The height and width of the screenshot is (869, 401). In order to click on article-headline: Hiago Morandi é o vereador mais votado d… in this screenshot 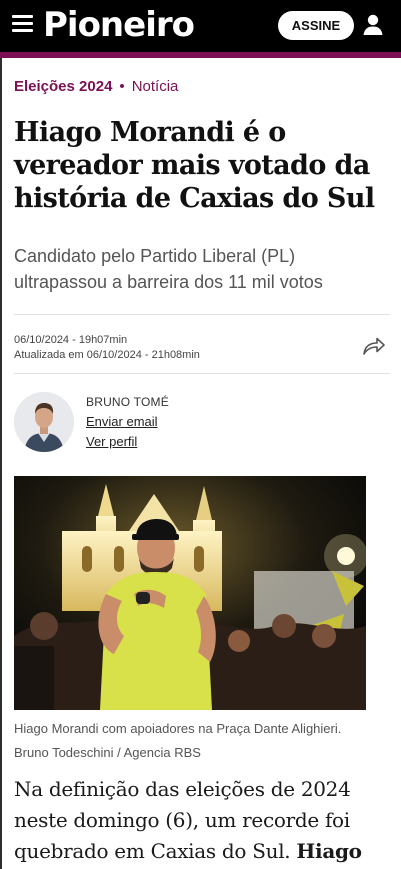, I will do `click(194, 165)`.